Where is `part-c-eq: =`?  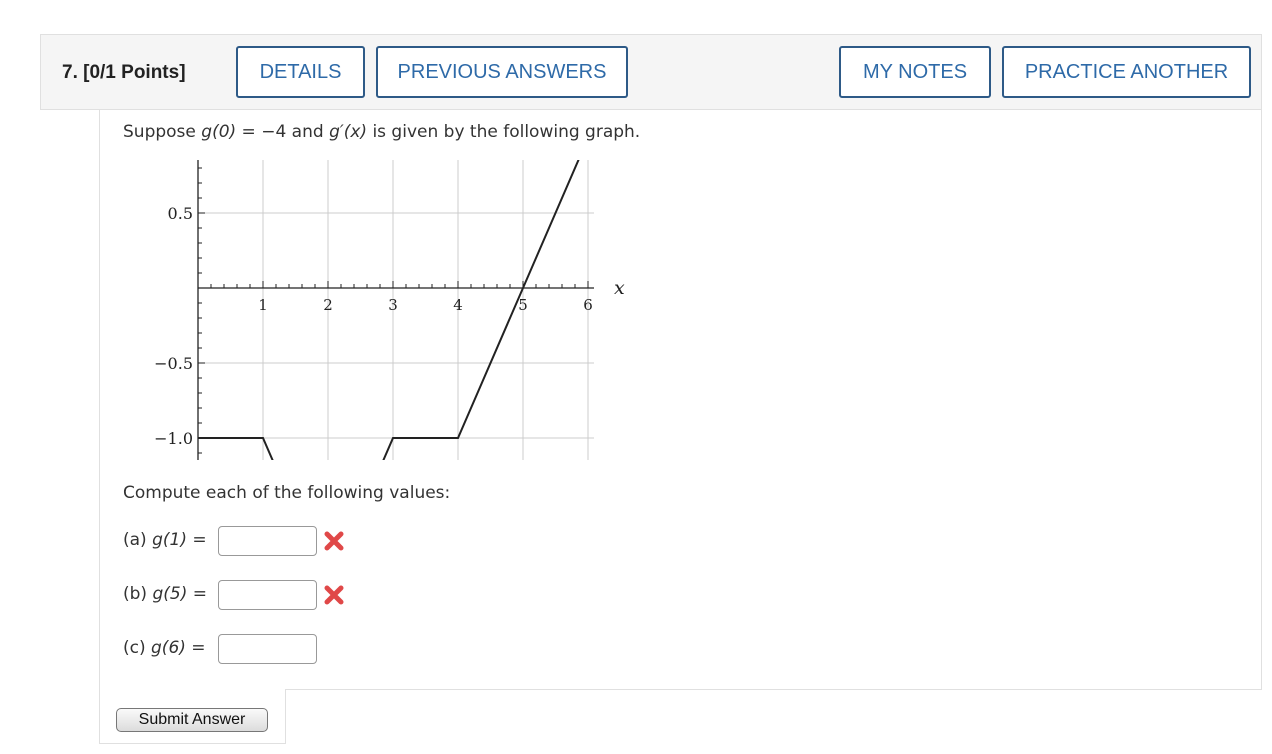 part-c-eq: = is located at coordinates (195, 648).